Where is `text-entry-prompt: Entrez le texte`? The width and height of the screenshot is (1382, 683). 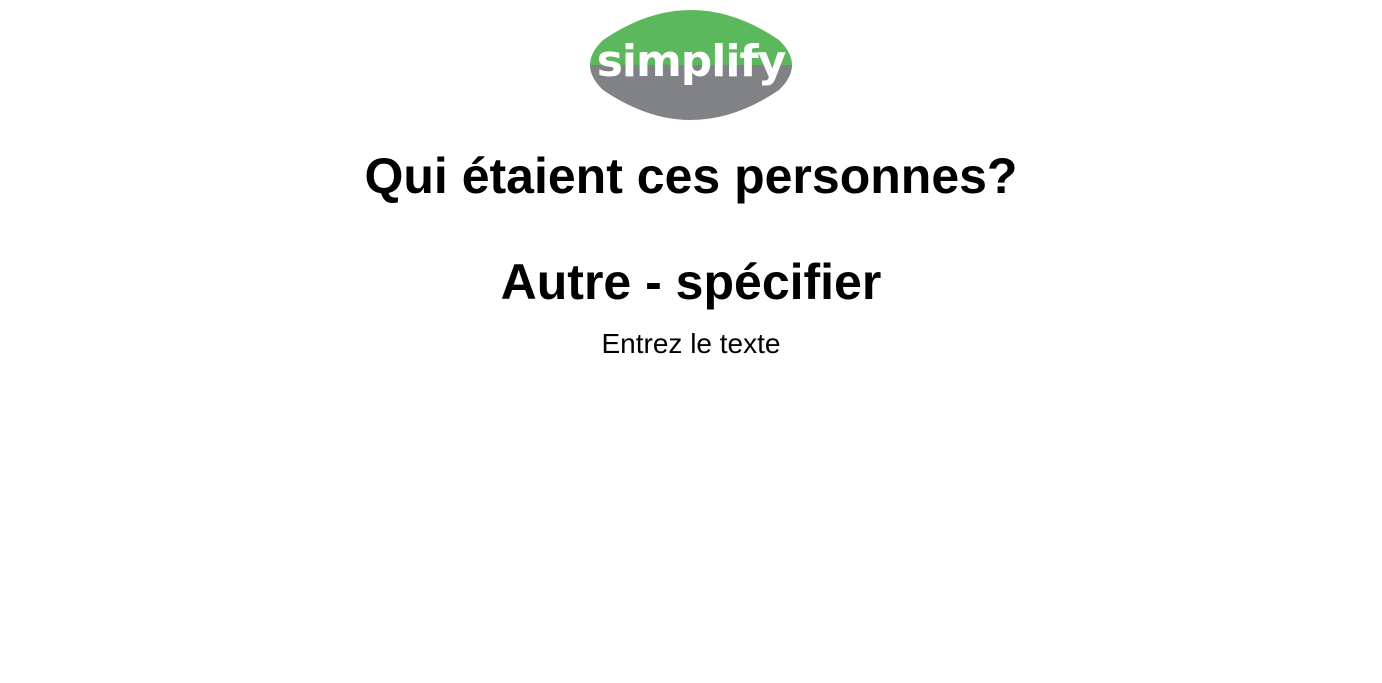 text-entry-prompt: Entrez le texte is located at coordinates (691, 344).